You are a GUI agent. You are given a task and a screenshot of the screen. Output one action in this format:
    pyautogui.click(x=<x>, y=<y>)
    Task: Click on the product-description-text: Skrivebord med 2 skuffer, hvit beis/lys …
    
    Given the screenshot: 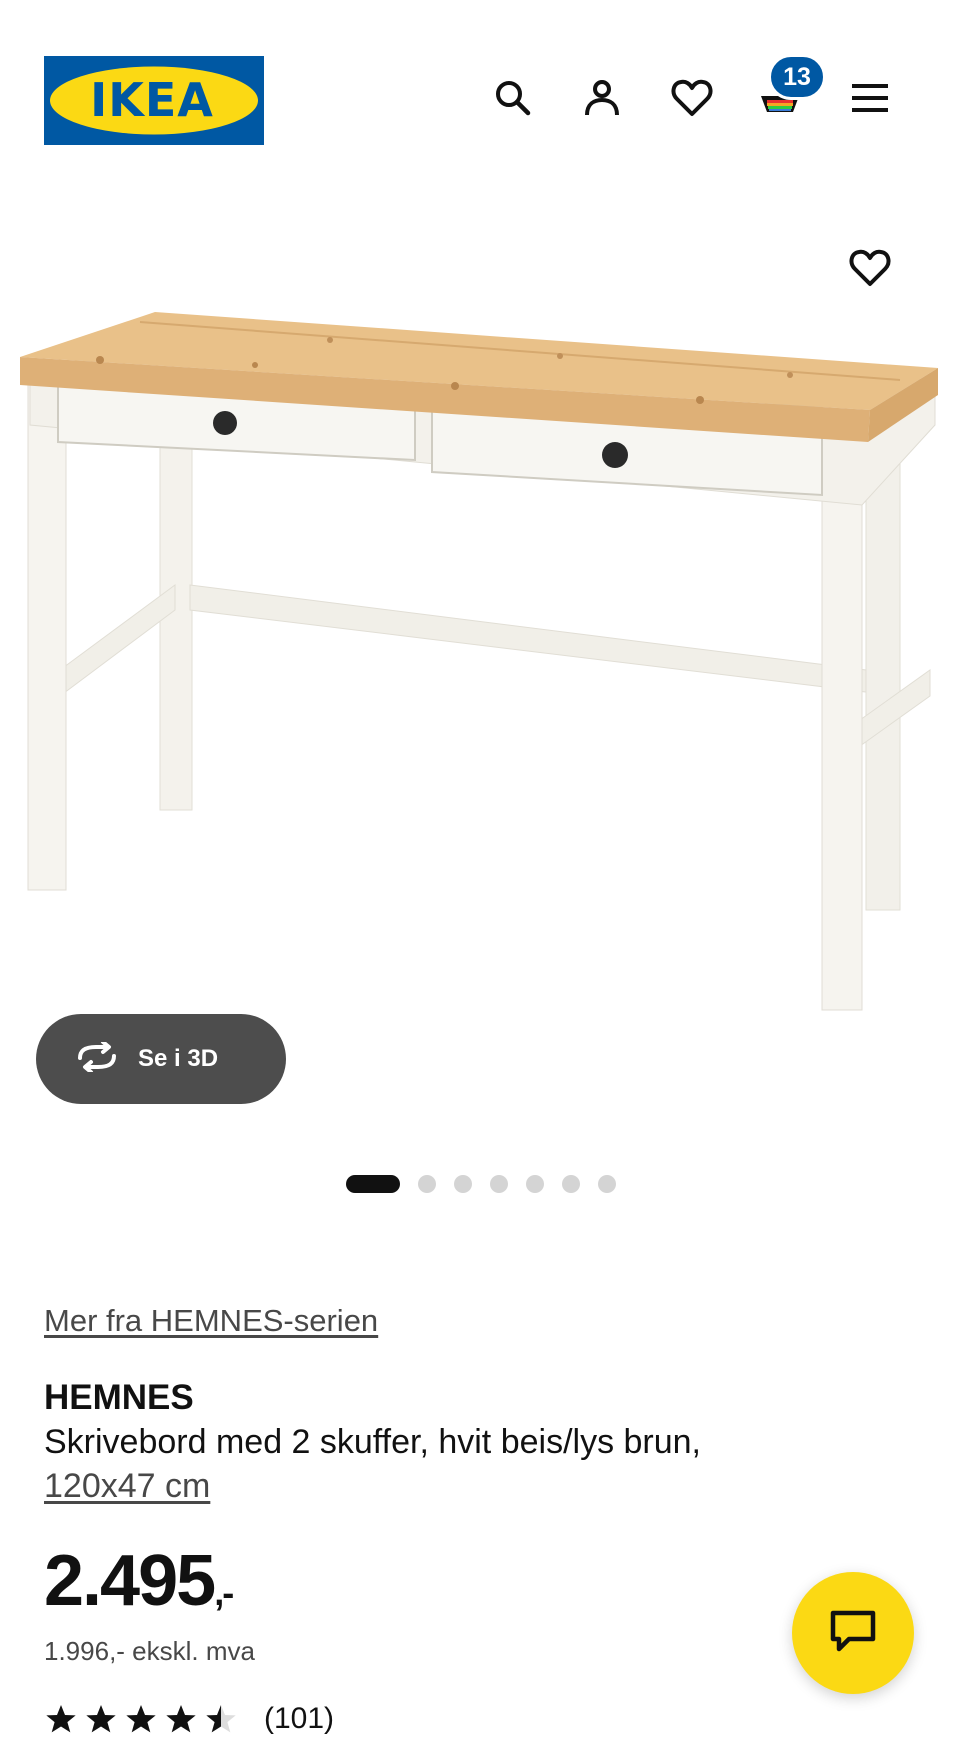 What is the action you would take?
    pyautogui.click(x=373, y=1442)
    